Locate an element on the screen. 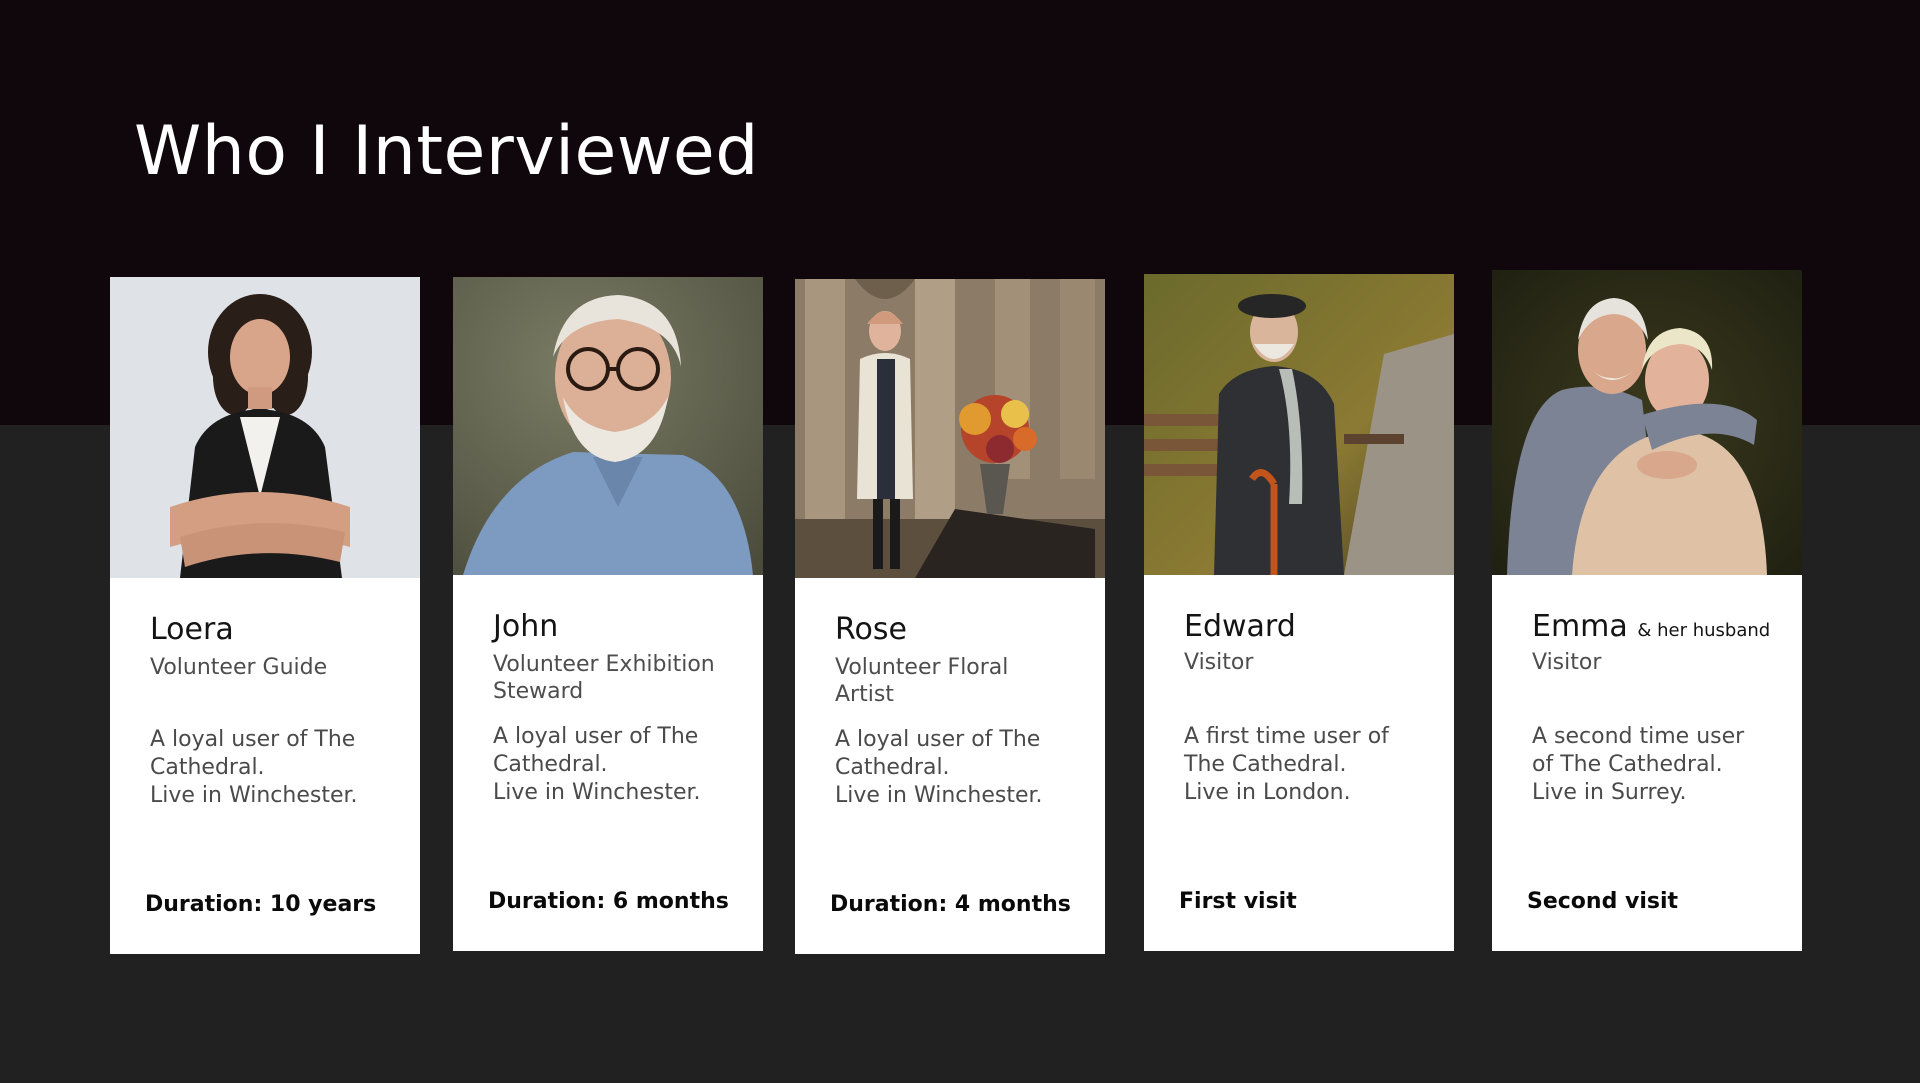  portrait-woman-arms-crossed-icon is located at coordinates (265, 427).